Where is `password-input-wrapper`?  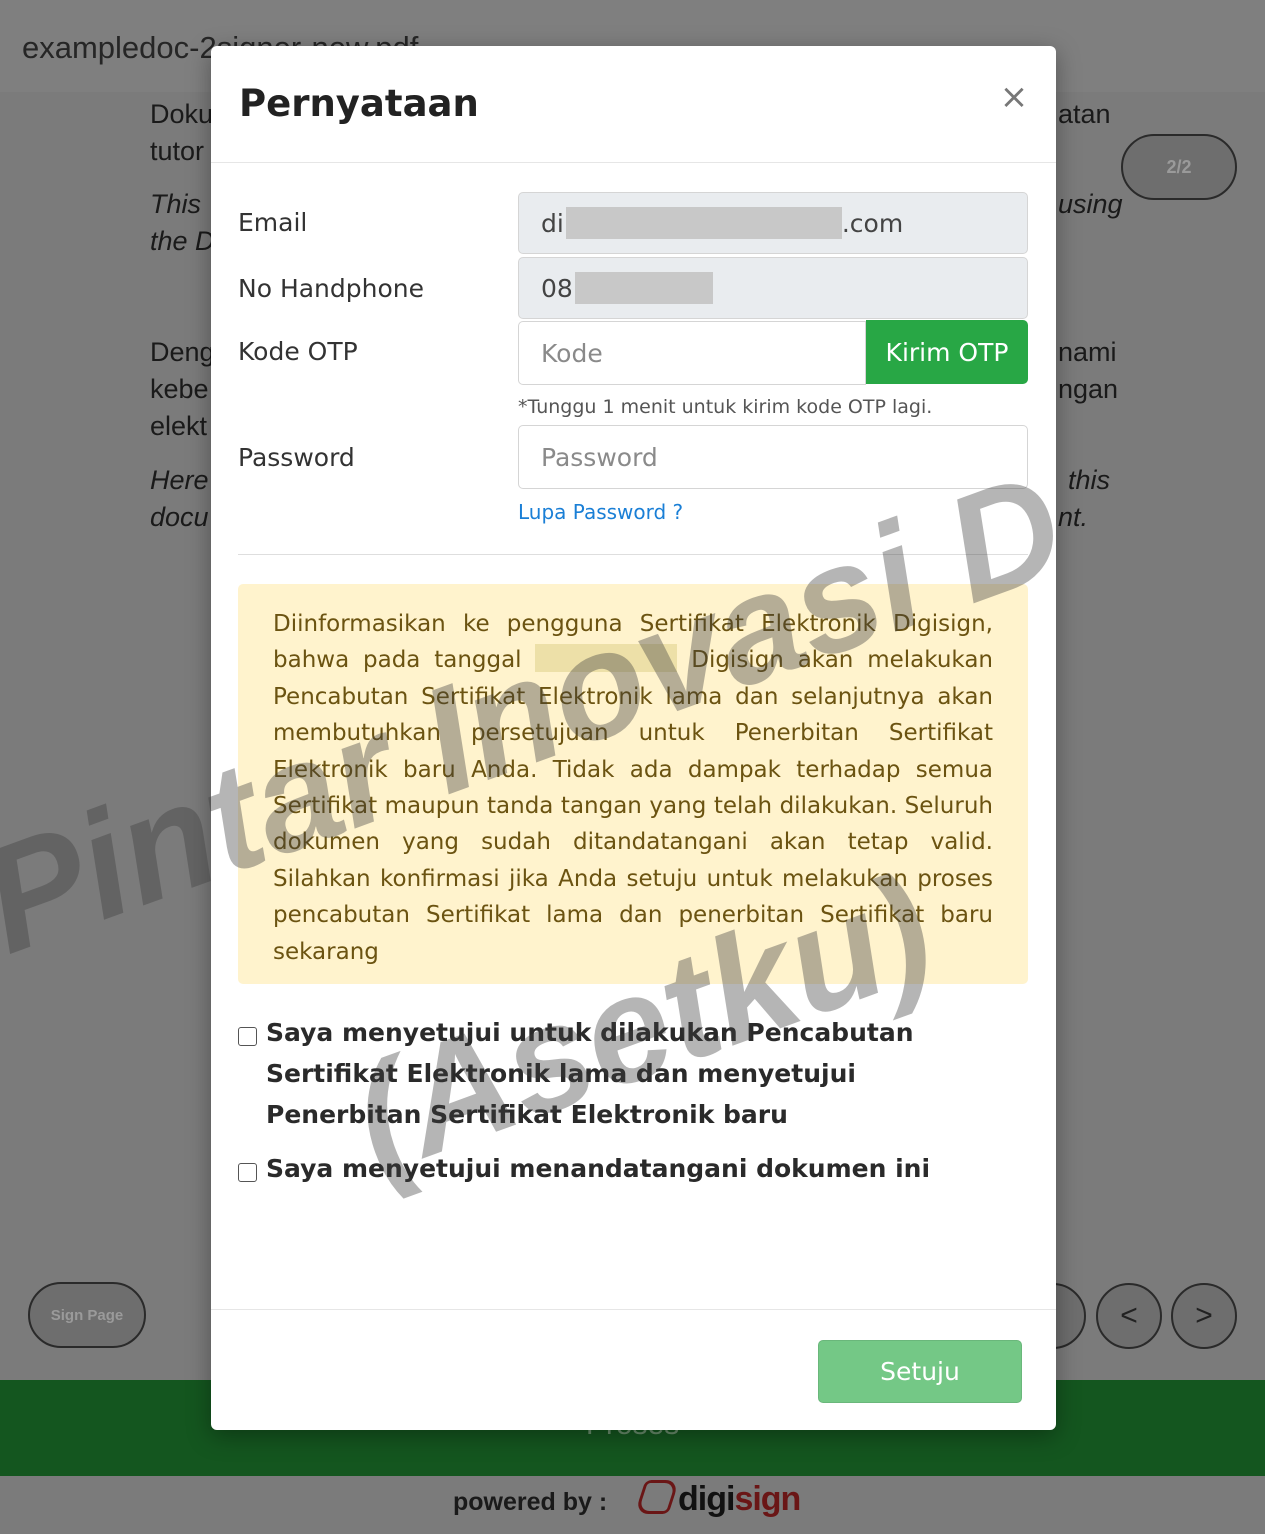
password-input-wrapper is located at coordinates (773, 457).